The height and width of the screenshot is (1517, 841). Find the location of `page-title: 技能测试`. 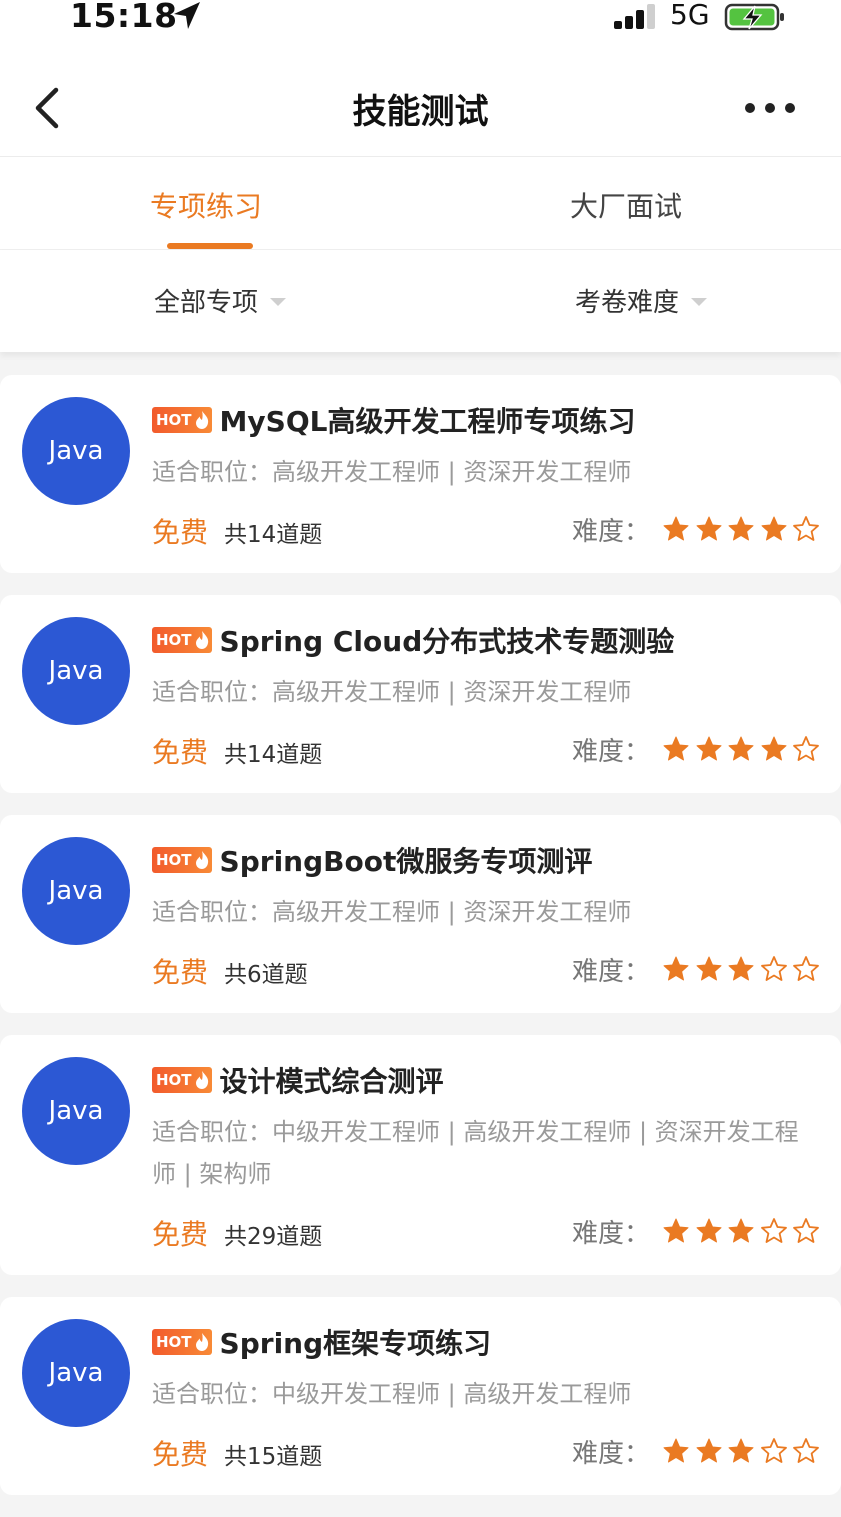

page-title: 技能测试 is located at coordinates (420, 112).